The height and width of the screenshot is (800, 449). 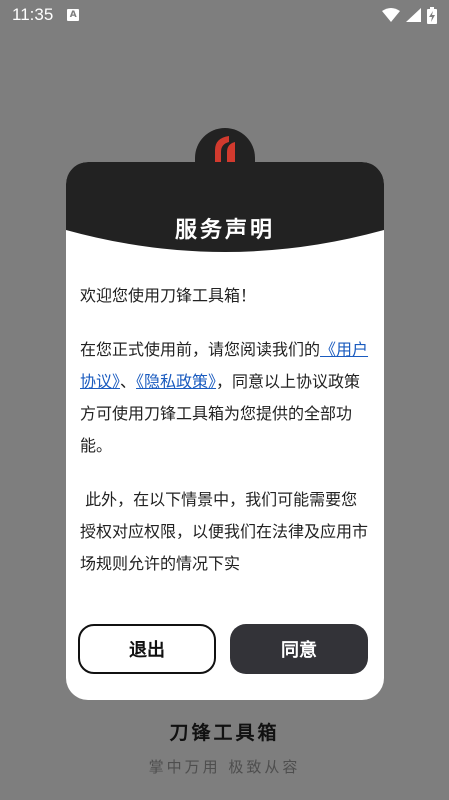 I want to click on battery-charging-icon, so click(x=432, y=15).